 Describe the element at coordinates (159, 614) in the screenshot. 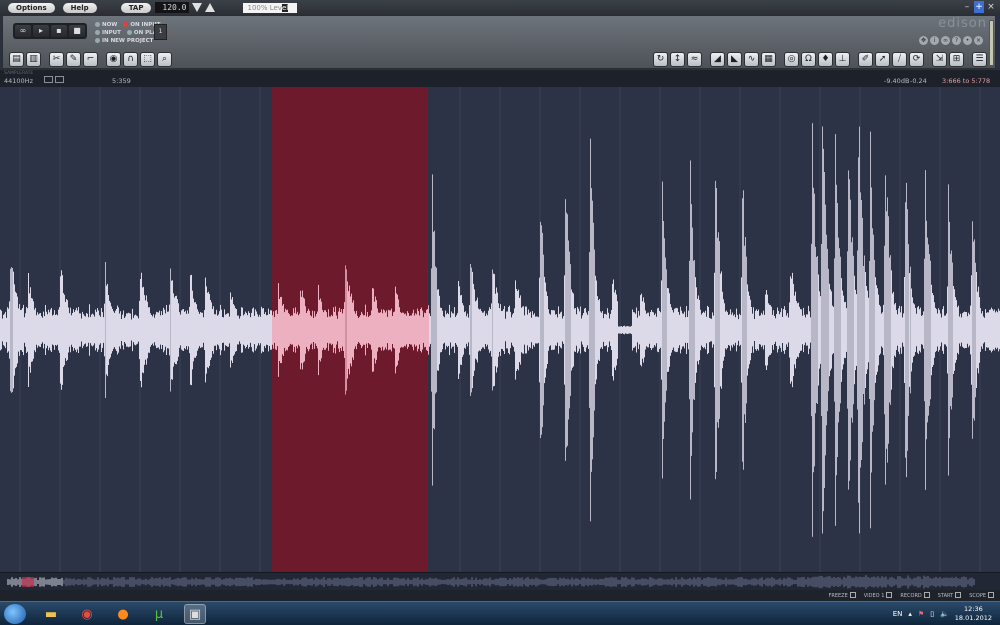

I see `utorrent-icon: µ` at that location.